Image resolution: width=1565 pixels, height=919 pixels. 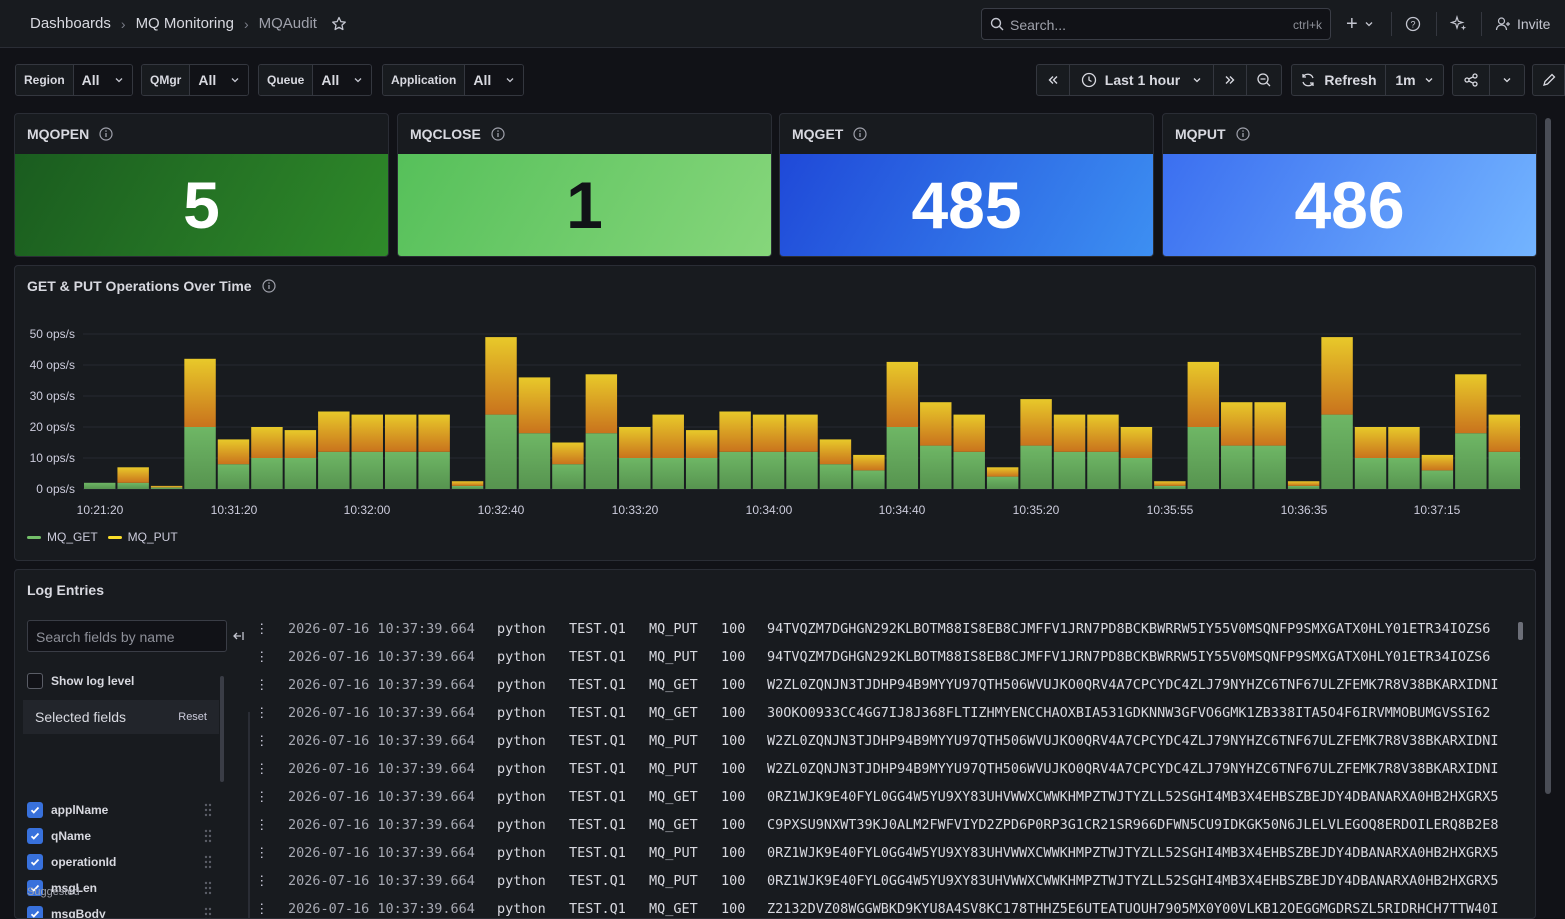 What do you see at coordinates (1360, 24) in the screenshot?
I see `add-button: +` at bounding box center [1360, 24].